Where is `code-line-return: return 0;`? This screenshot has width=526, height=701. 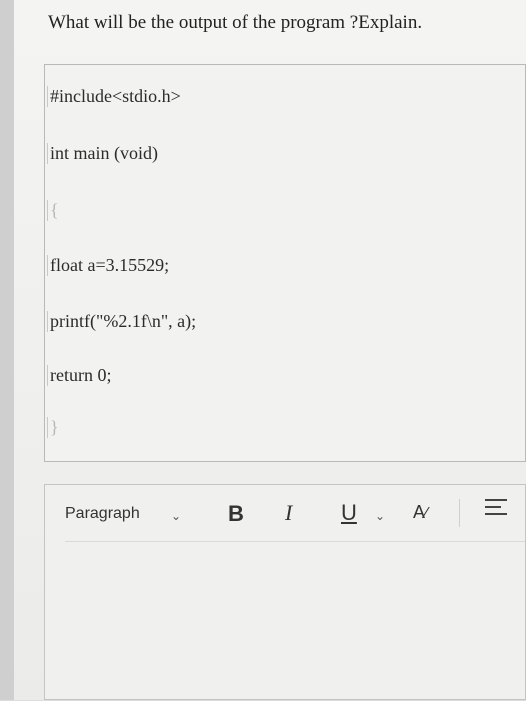
code-line-return: return 0; is located at coordinates (79, 375).